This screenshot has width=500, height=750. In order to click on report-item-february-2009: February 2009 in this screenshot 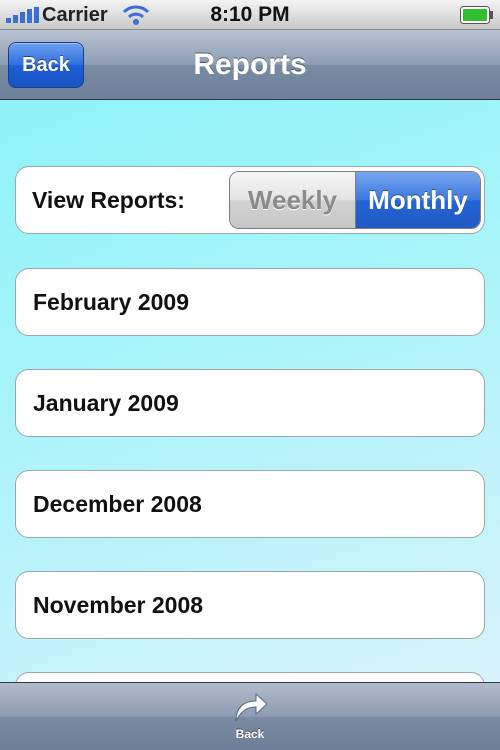, I will do `click(250, 302)`.